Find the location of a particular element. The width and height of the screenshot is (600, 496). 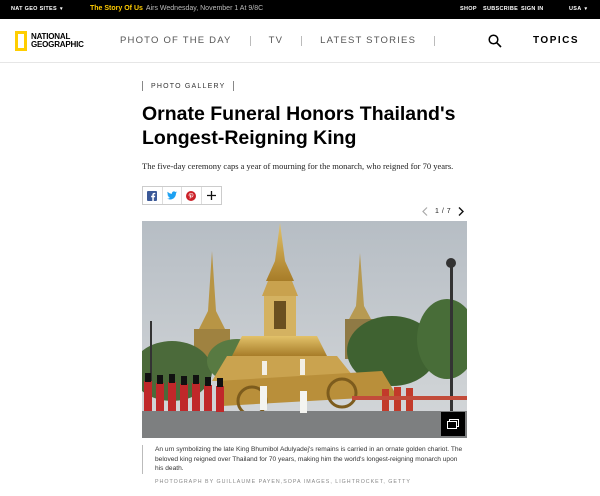

pinterest-share-button is located at coordinates (192, 195).